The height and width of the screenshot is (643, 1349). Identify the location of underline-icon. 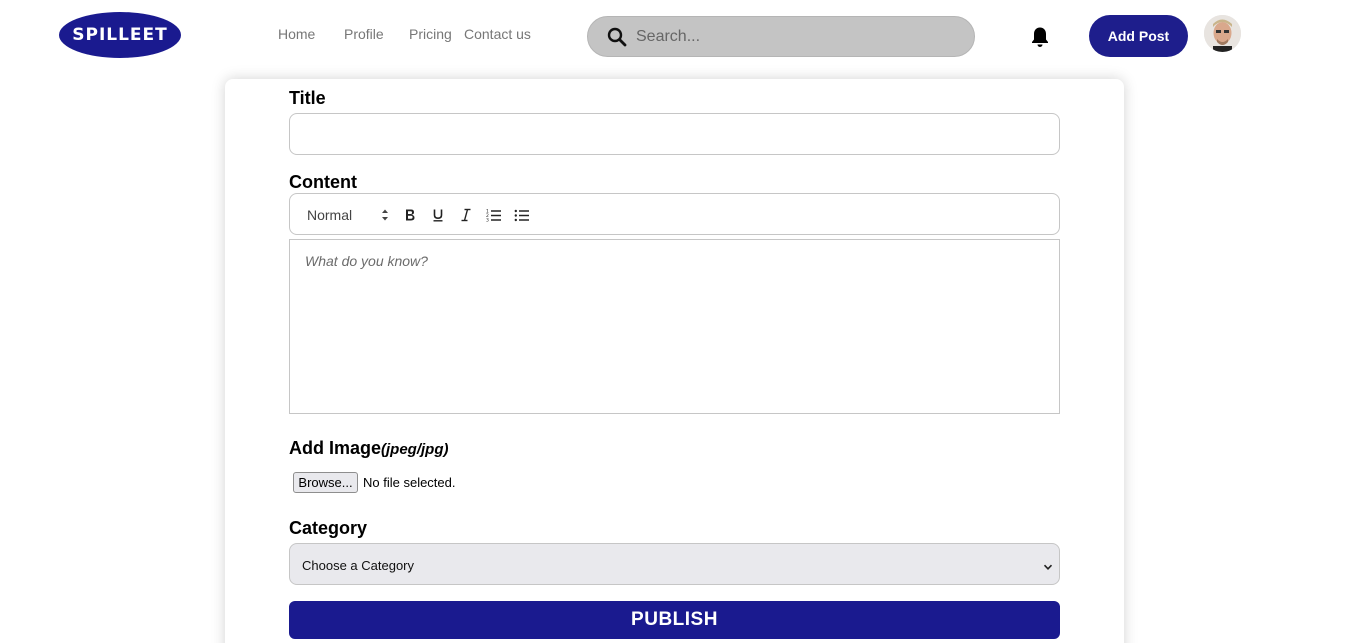
(438, 215).